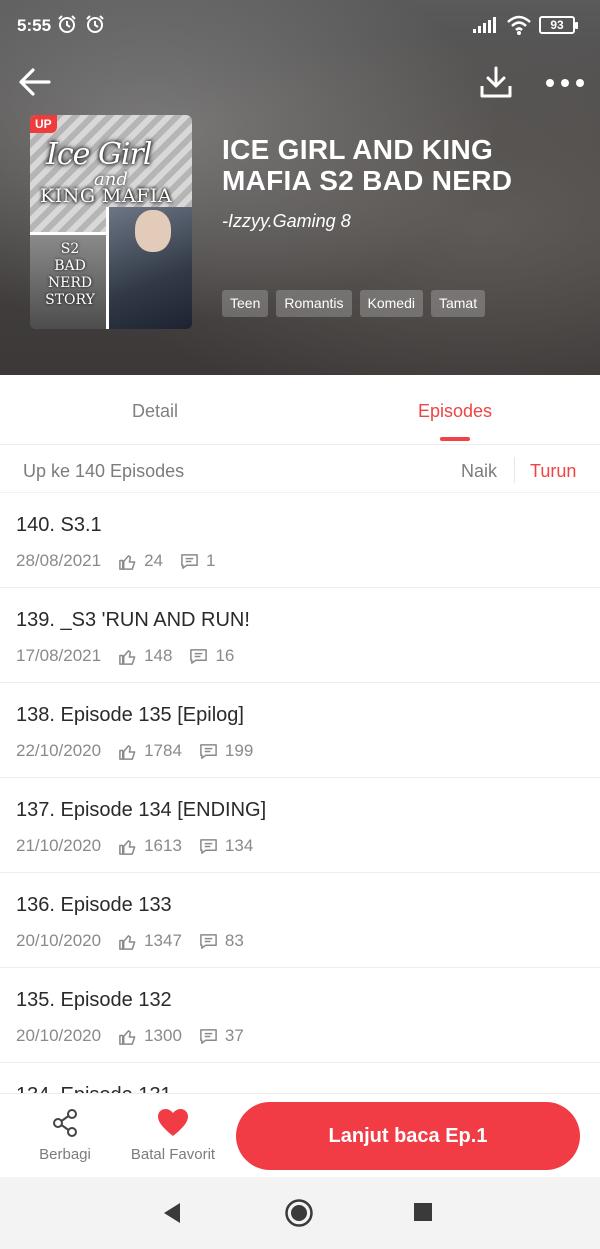 Image resolution: width=600 pixels, height=1249 pixels. What do you see at coordinates (423, 1212) in the screenshot?
I see `nav-recent-apps-icon` at bounding box center [423, 1212].